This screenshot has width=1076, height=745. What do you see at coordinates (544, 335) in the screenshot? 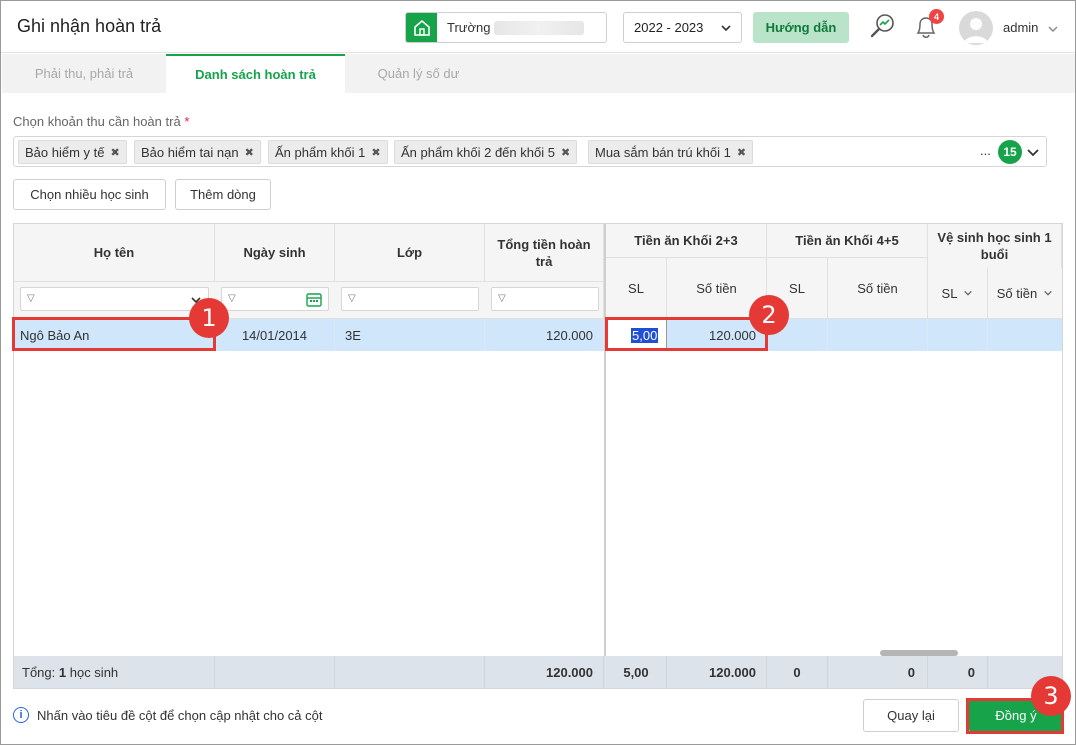
I see `cell-total: 120.000` at bounding box center [544, 335].